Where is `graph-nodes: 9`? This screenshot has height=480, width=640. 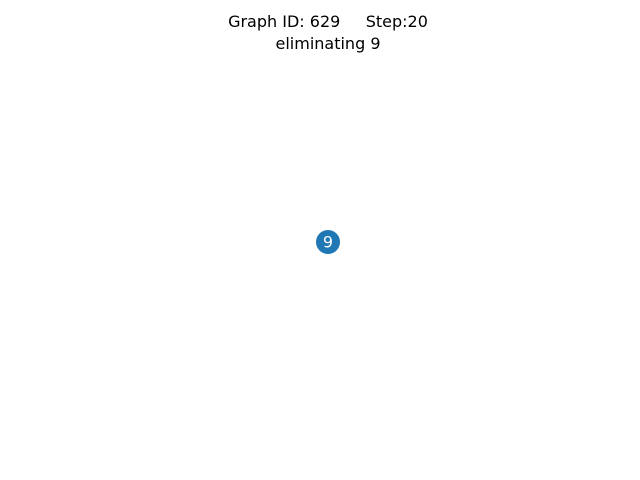 graph-nodes: 9 is located at coordinates (328, 242).